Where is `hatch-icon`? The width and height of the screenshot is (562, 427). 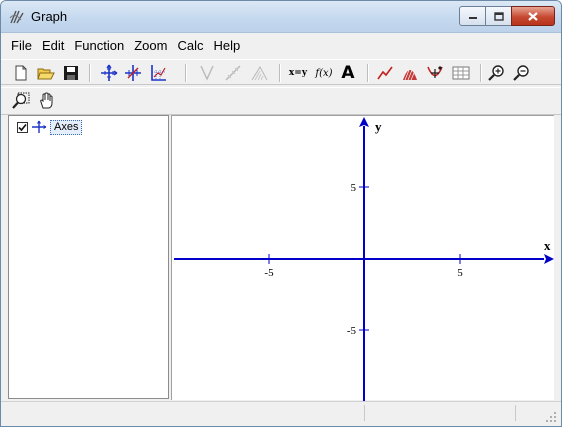 hatch-icon is located at coordinates (259, 73).